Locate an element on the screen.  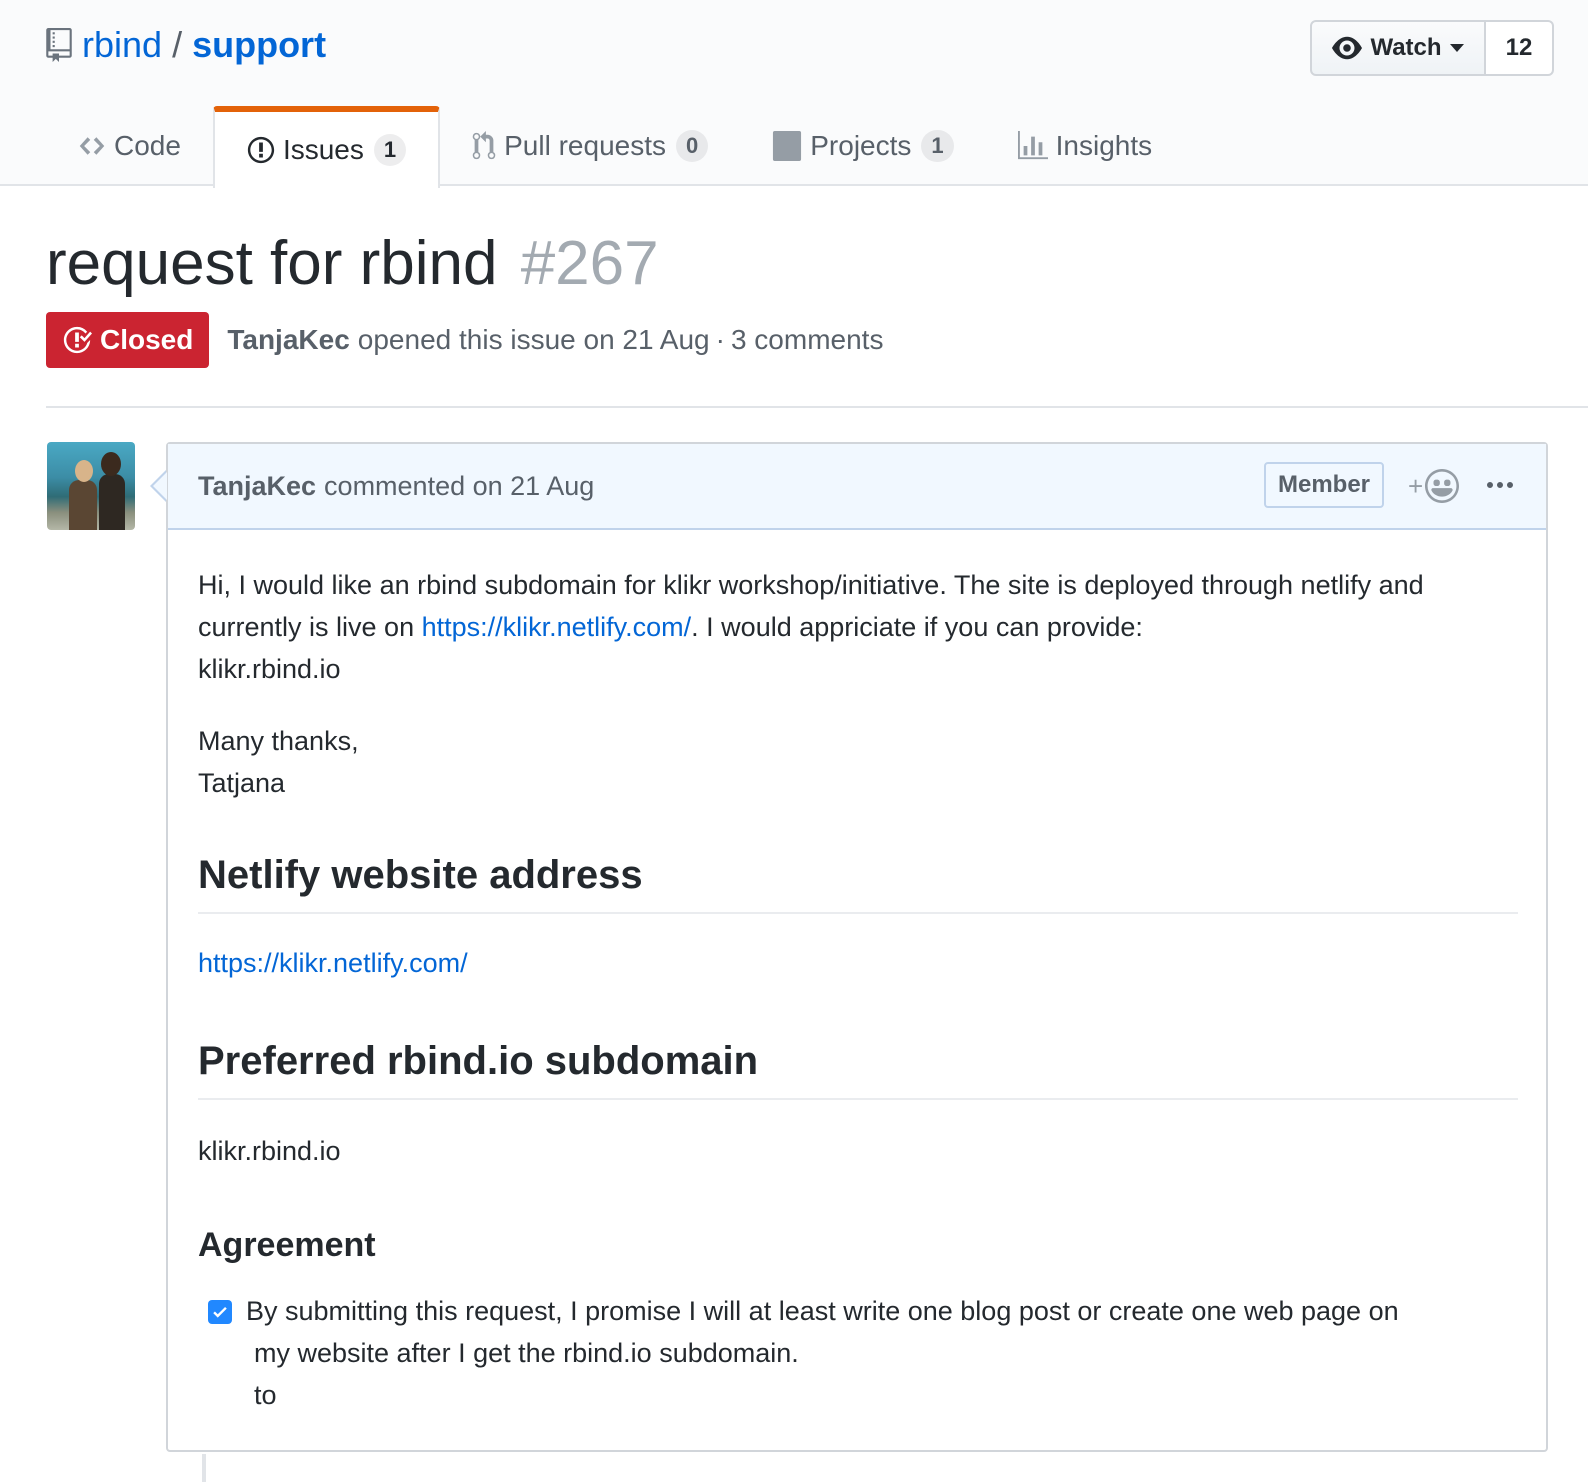
watch-button: Watch is located at coordinates (1398, 48).